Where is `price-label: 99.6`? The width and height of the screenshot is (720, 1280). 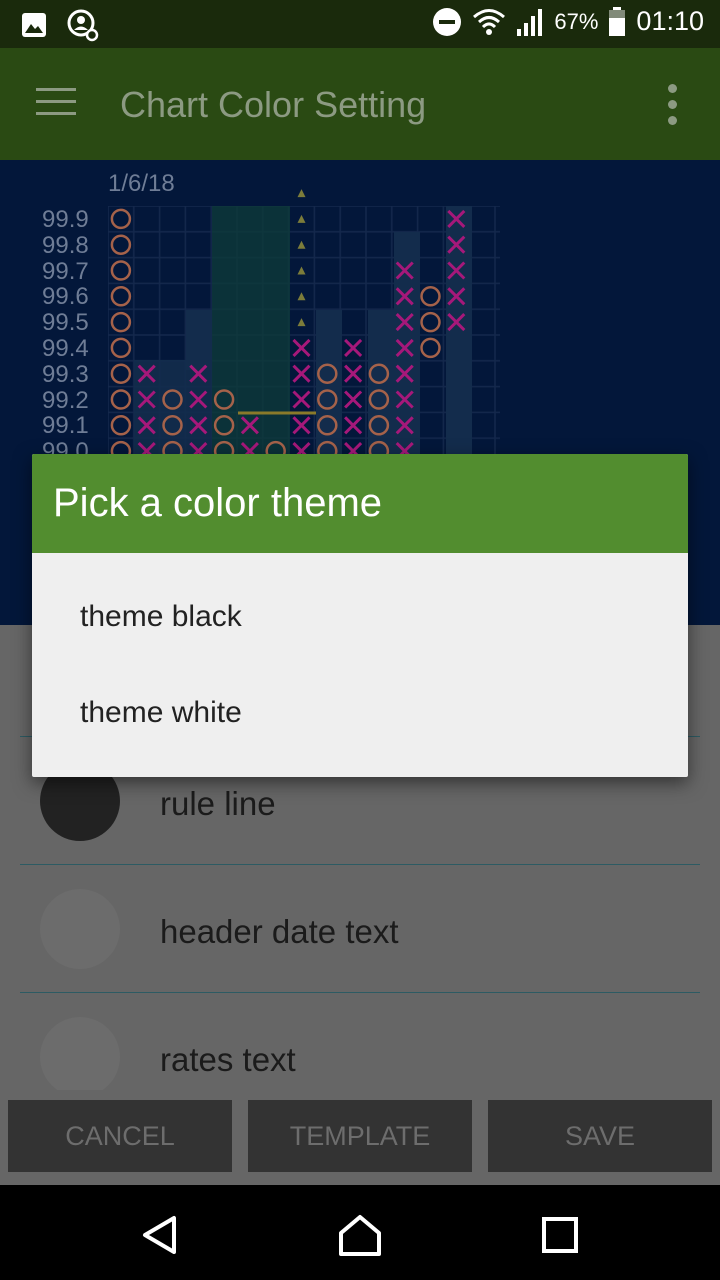
price-label: 99.6 is located at coordinates (65, 297).